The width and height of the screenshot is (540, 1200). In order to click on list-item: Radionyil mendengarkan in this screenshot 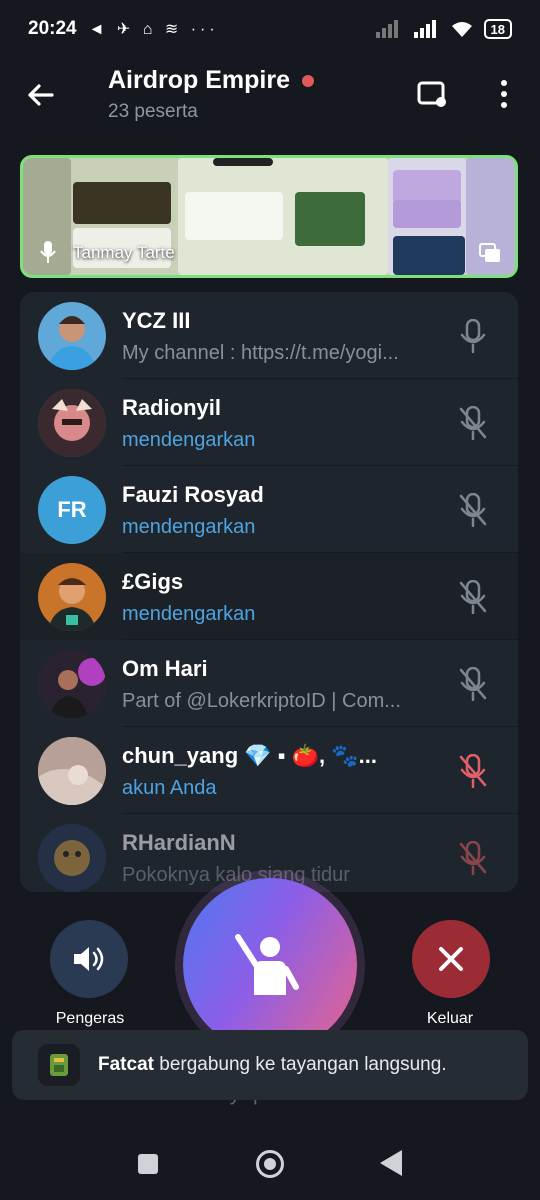, I will do `click(269, 422)`.